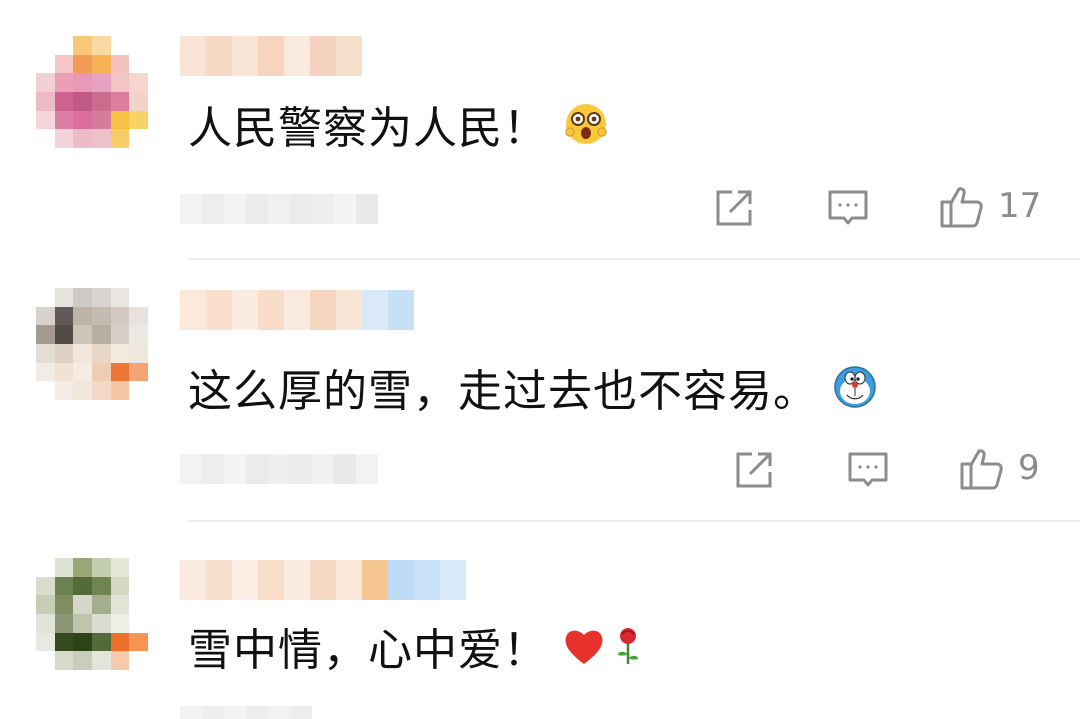 This screenshot has height=719, width=1080. What do you see at coordinates (855, 394) in the screenshot?
I see `doraemon-emoji` at bounding box center [855, 394].